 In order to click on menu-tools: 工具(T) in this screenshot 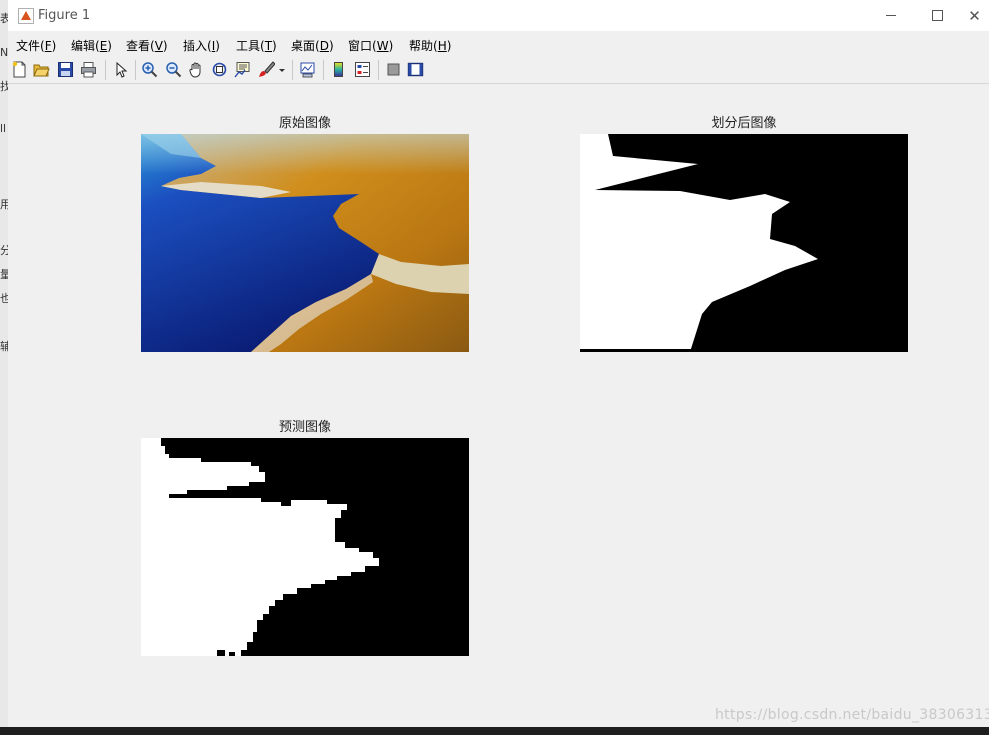, I will do `click(256, 45)`.